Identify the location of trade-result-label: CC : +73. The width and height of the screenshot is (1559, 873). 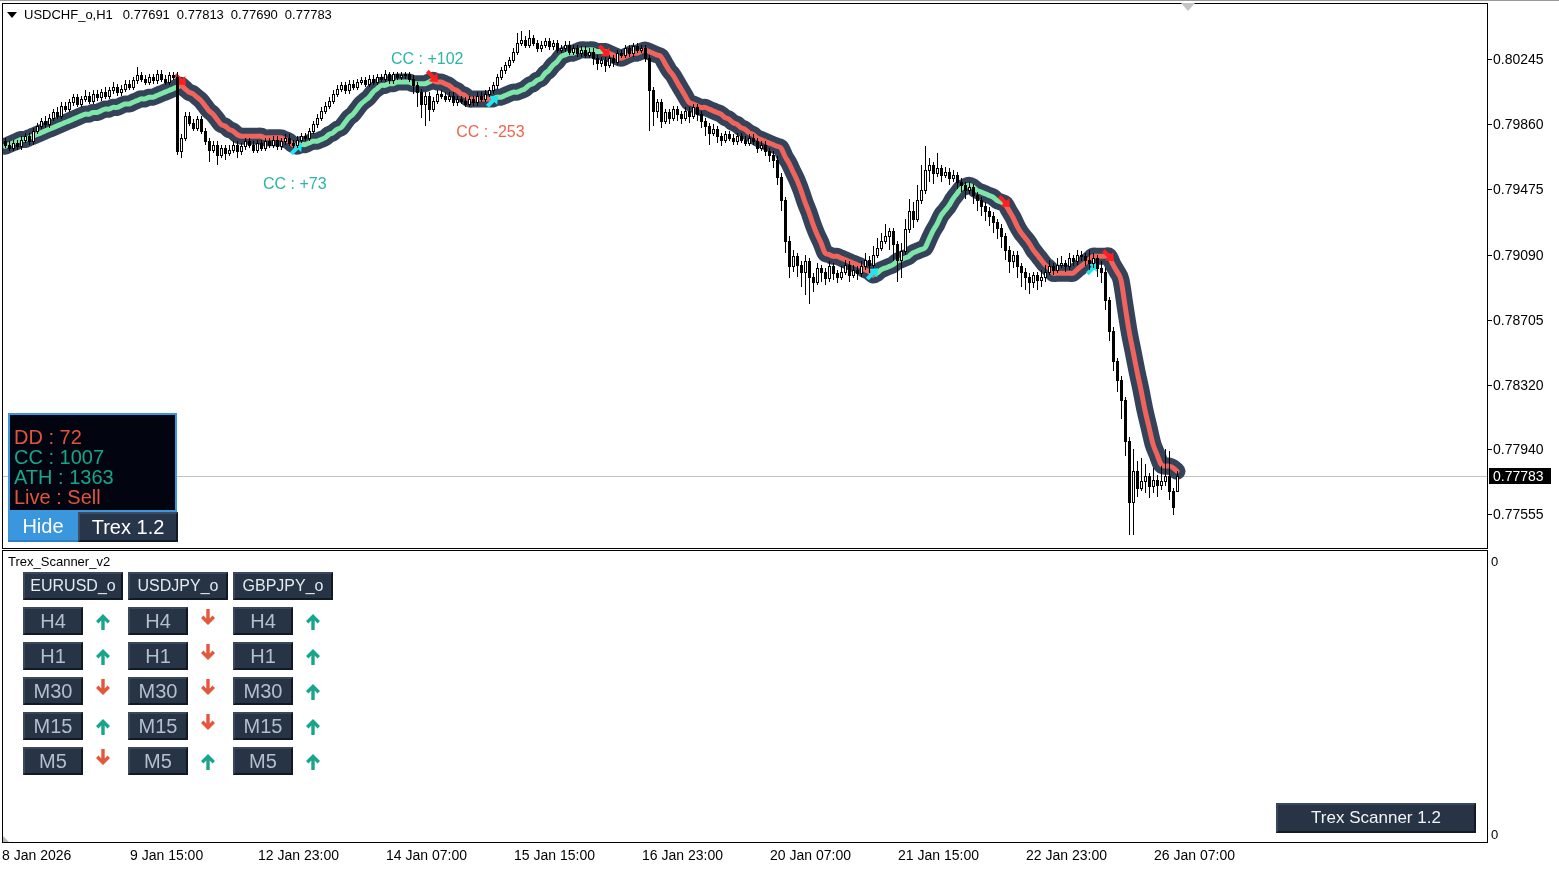
(295, 184).